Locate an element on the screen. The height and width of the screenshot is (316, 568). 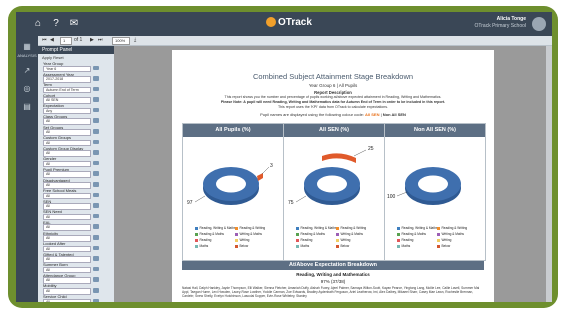
filter-group: Gender All is located at coordinates (76, 162).